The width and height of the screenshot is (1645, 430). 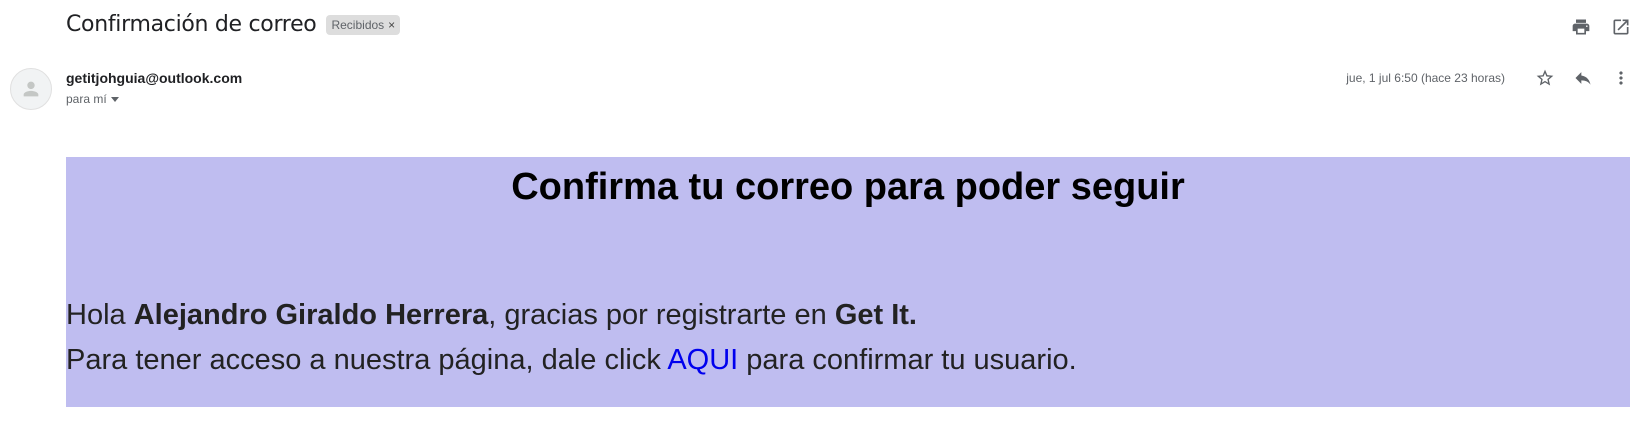 I want to click on open-new-window-button, so click(x=1621, y=27).